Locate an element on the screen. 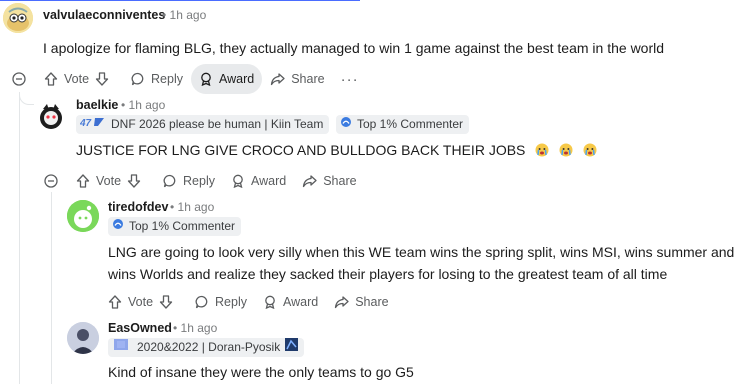  username: tiredofdev is located at coordinates (138, 207).